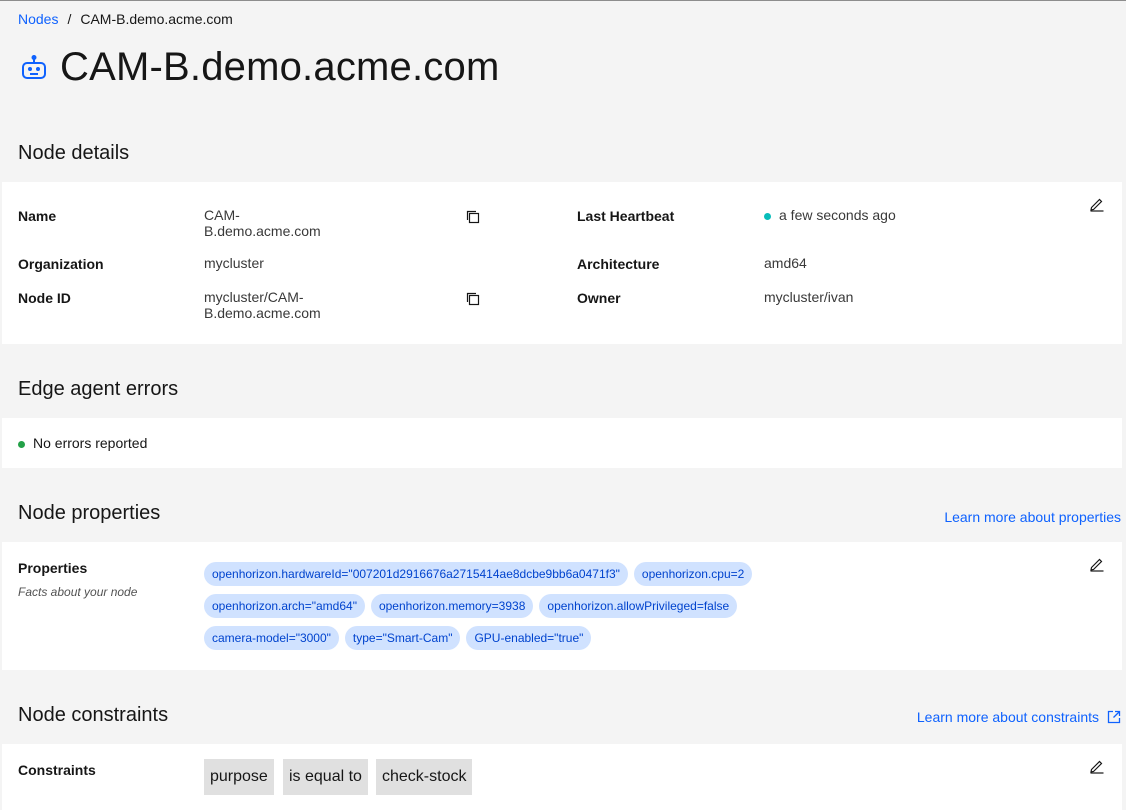 This screenshot has width=1126, height=810. What do you see at coordinates (271, 638) in the screenshot?
I see `property-tag: camera-model="3000"` at bounding box center [271, 638].